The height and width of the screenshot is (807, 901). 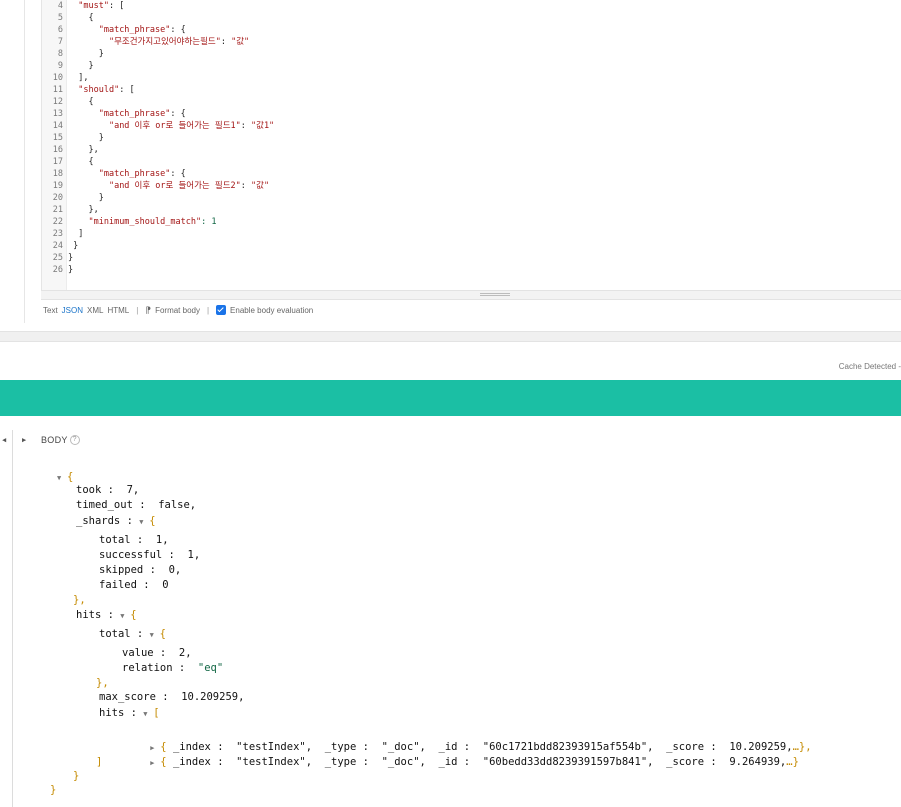 What do you see at coordinates (106, 615) in the screenshot?
I see `json-row-hits: hits : ▼{` at bounding box center [106, 615].